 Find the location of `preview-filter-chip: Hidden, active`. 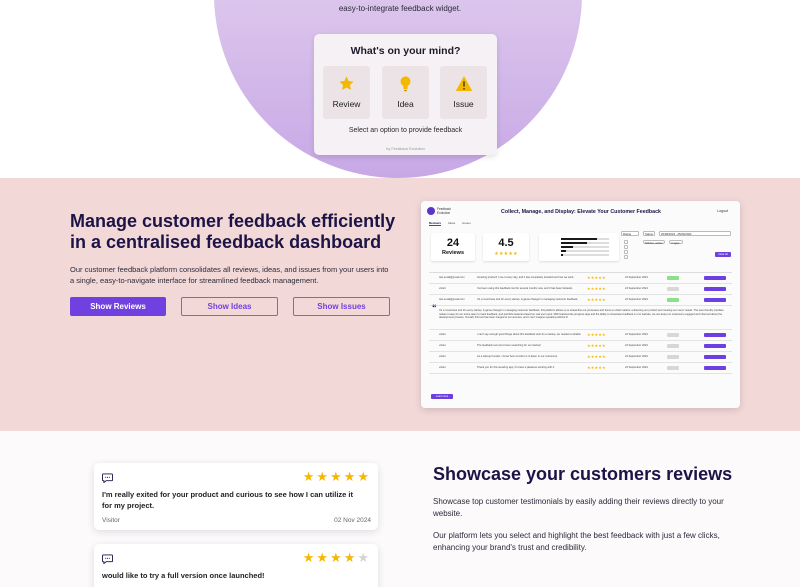

preview-filter-chip: Hidden, active is located at coordinates (654, 242).